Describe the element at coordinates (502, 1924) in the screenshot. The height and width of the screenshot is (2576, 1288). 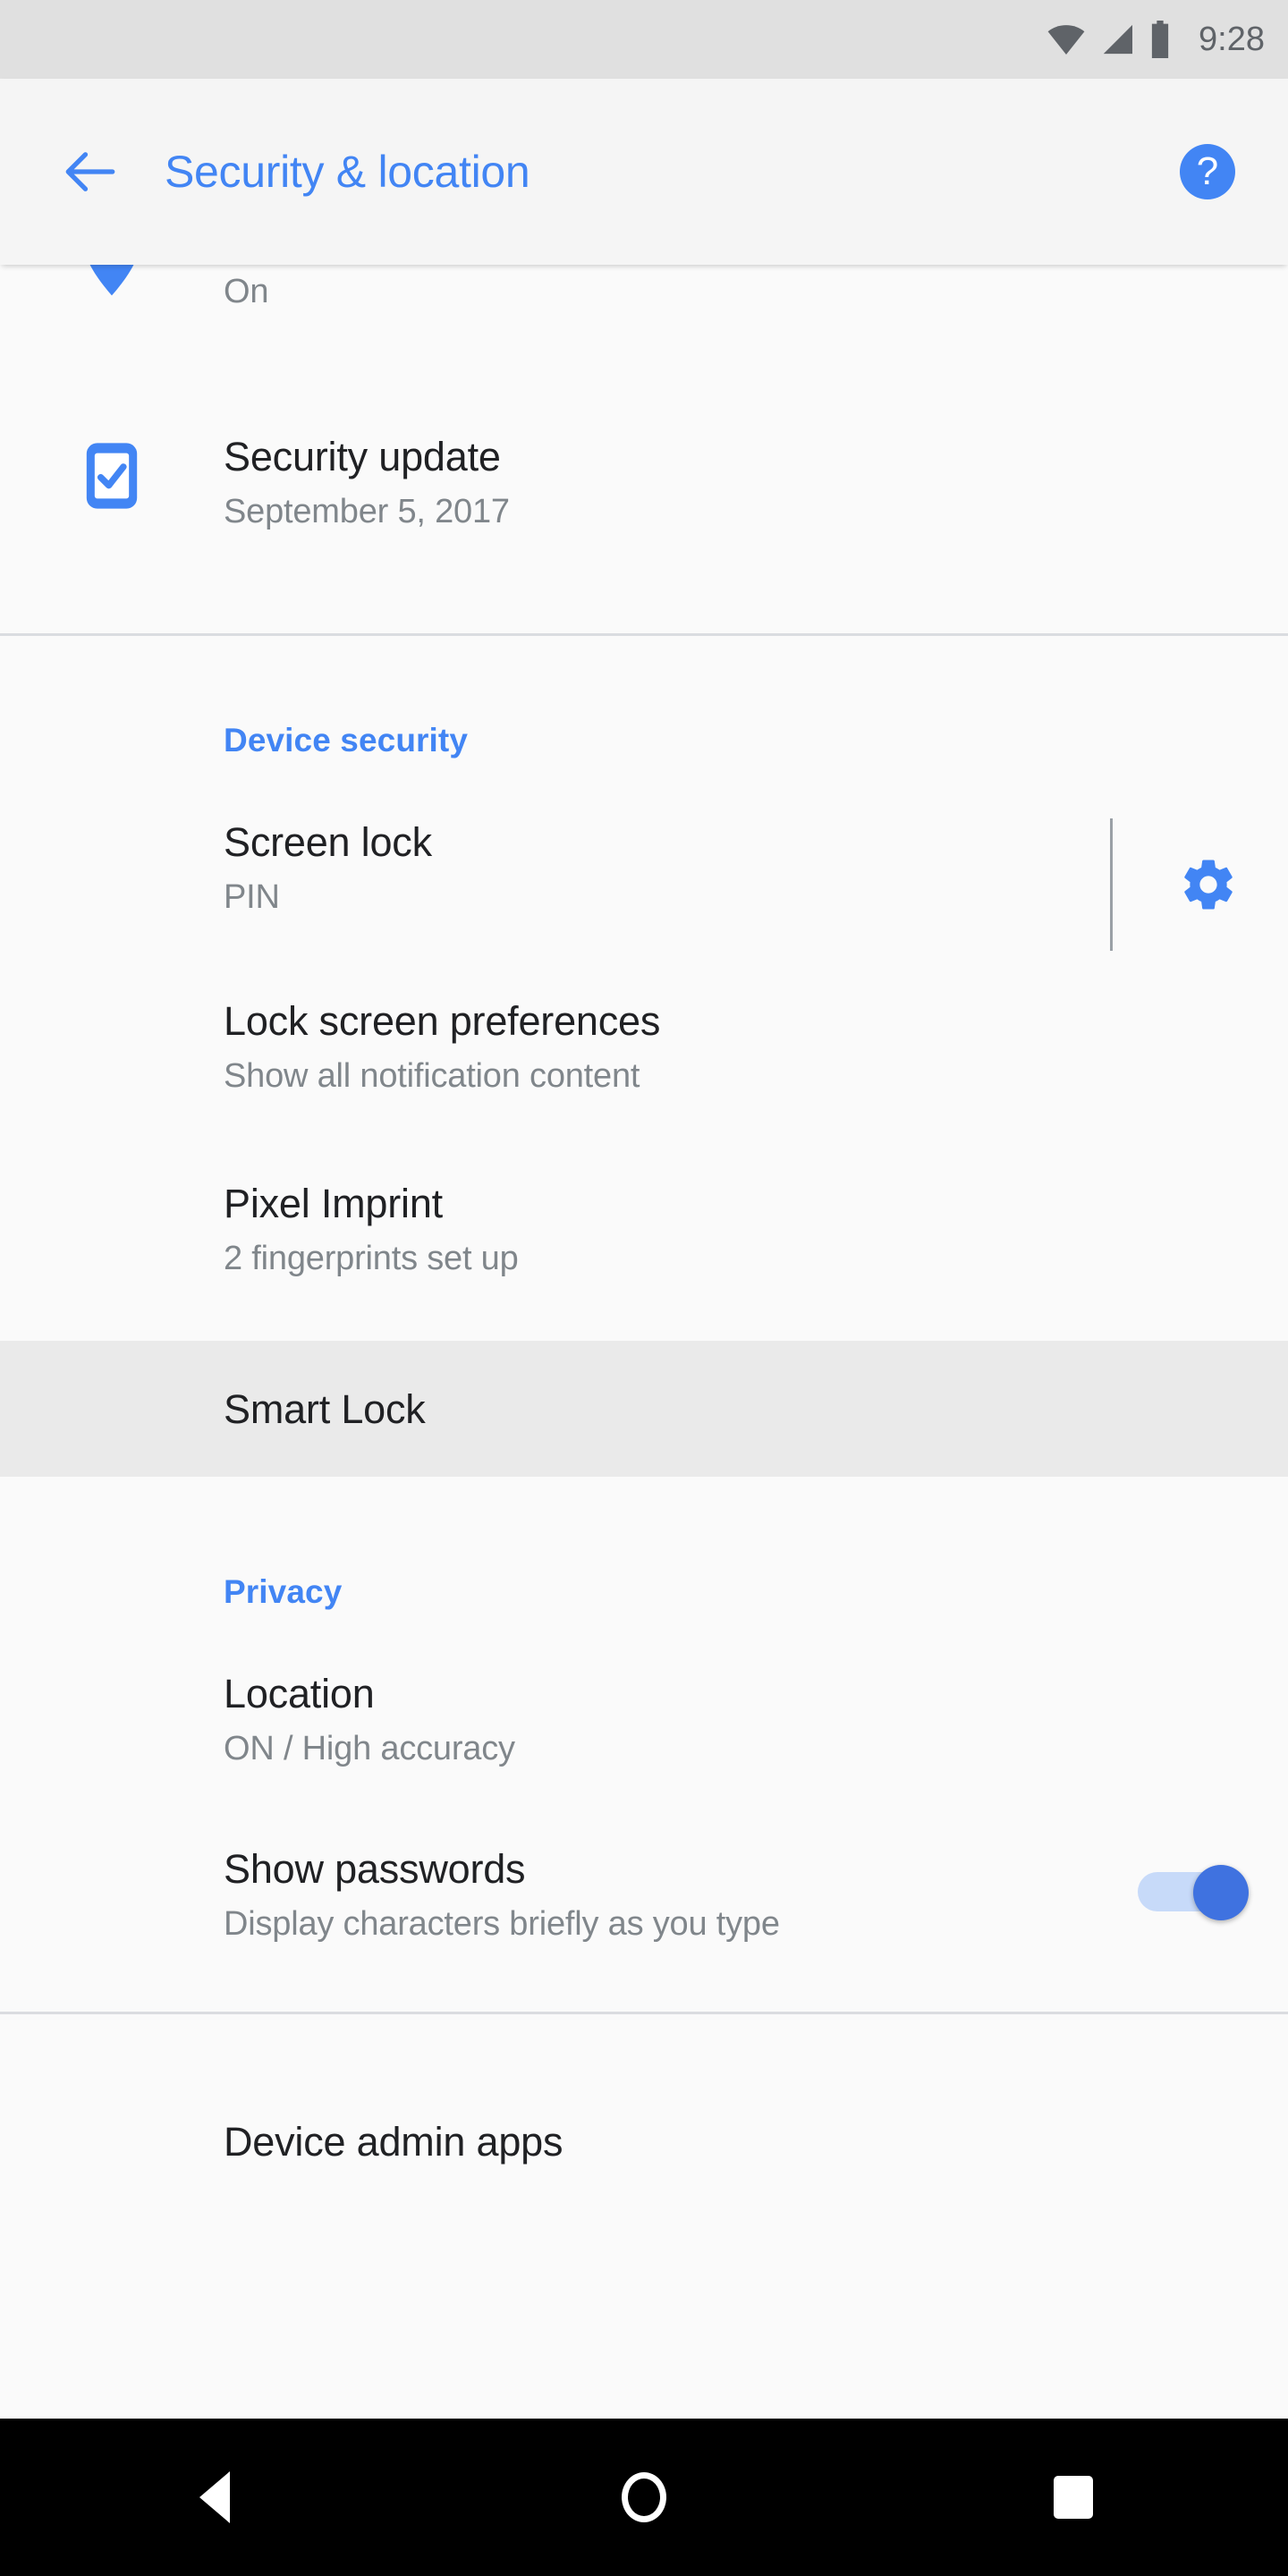
I see `show-passwords-subtitle: Display characters briefly as you type` at that location.